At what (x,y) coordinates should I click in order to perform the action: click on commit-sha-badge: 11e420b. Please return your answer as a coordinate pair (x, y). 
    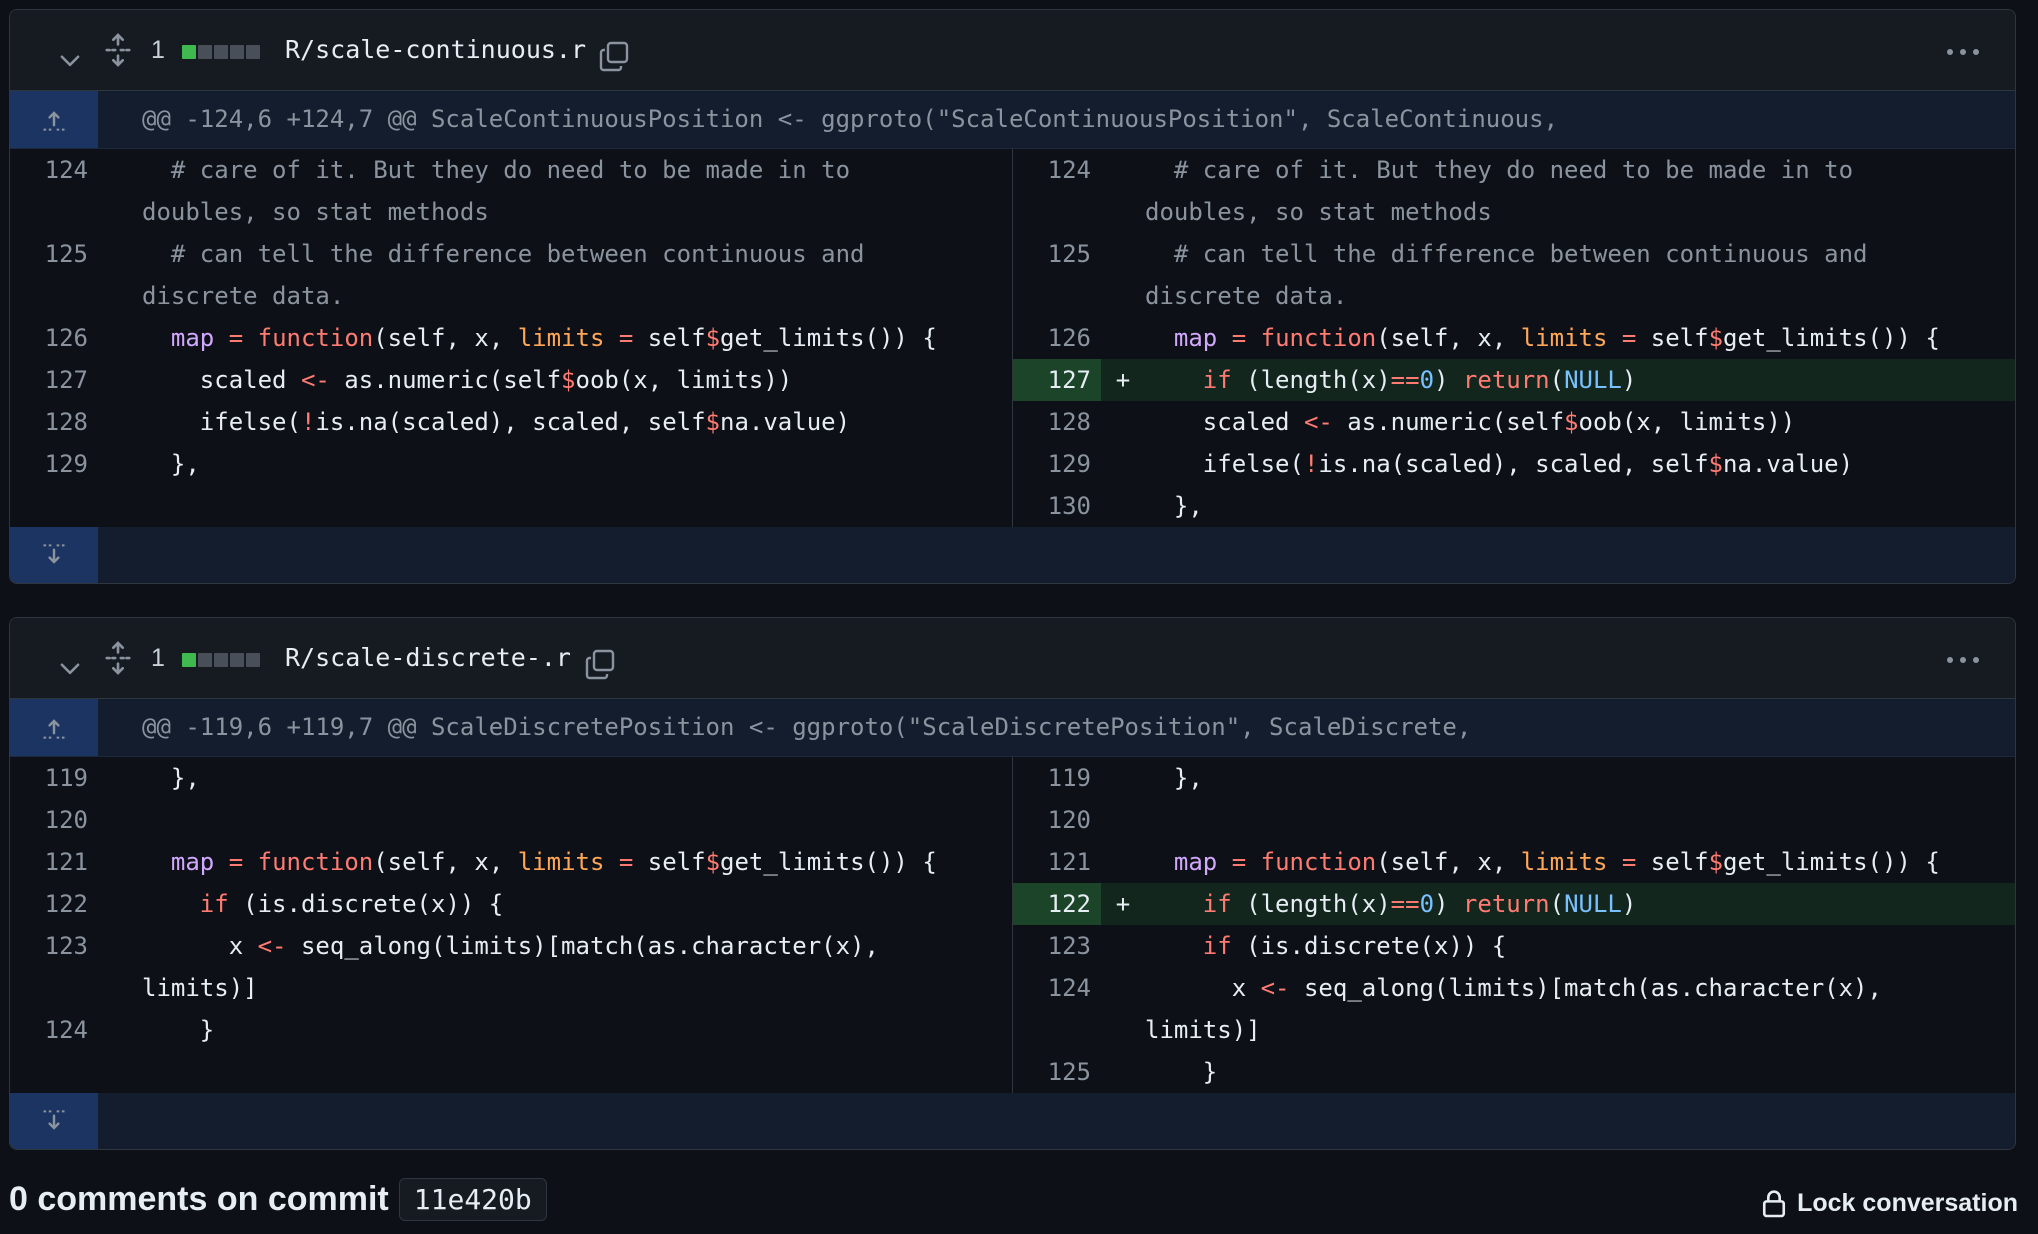
    Looking at the image, I should click on (472, 1199).